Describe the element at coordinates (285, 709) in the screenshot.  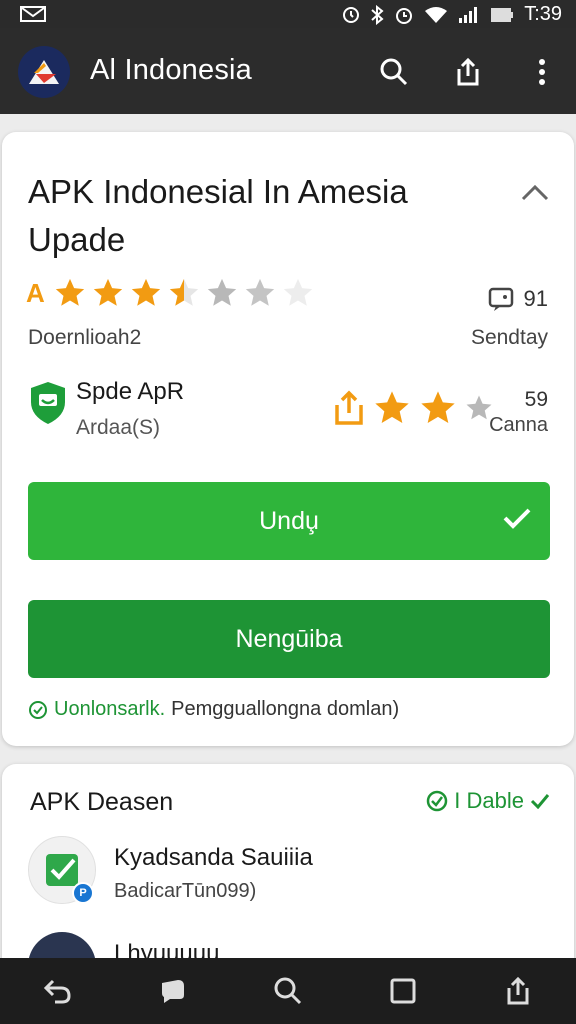
I see `footnote-text: Pemgguallongna domlan)` at that location.